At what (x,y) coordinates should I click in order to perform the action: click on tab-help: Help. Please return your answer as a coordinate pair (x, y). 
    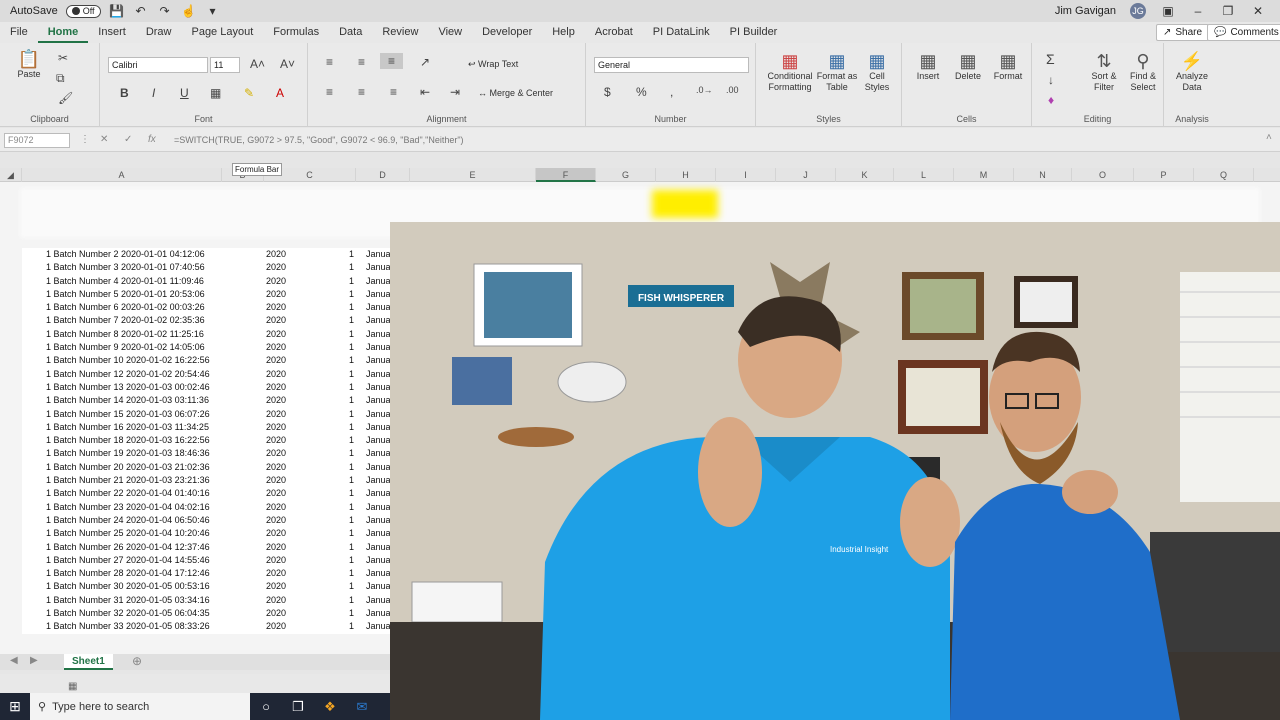
    Looking at the image, I should click on (563, 32).